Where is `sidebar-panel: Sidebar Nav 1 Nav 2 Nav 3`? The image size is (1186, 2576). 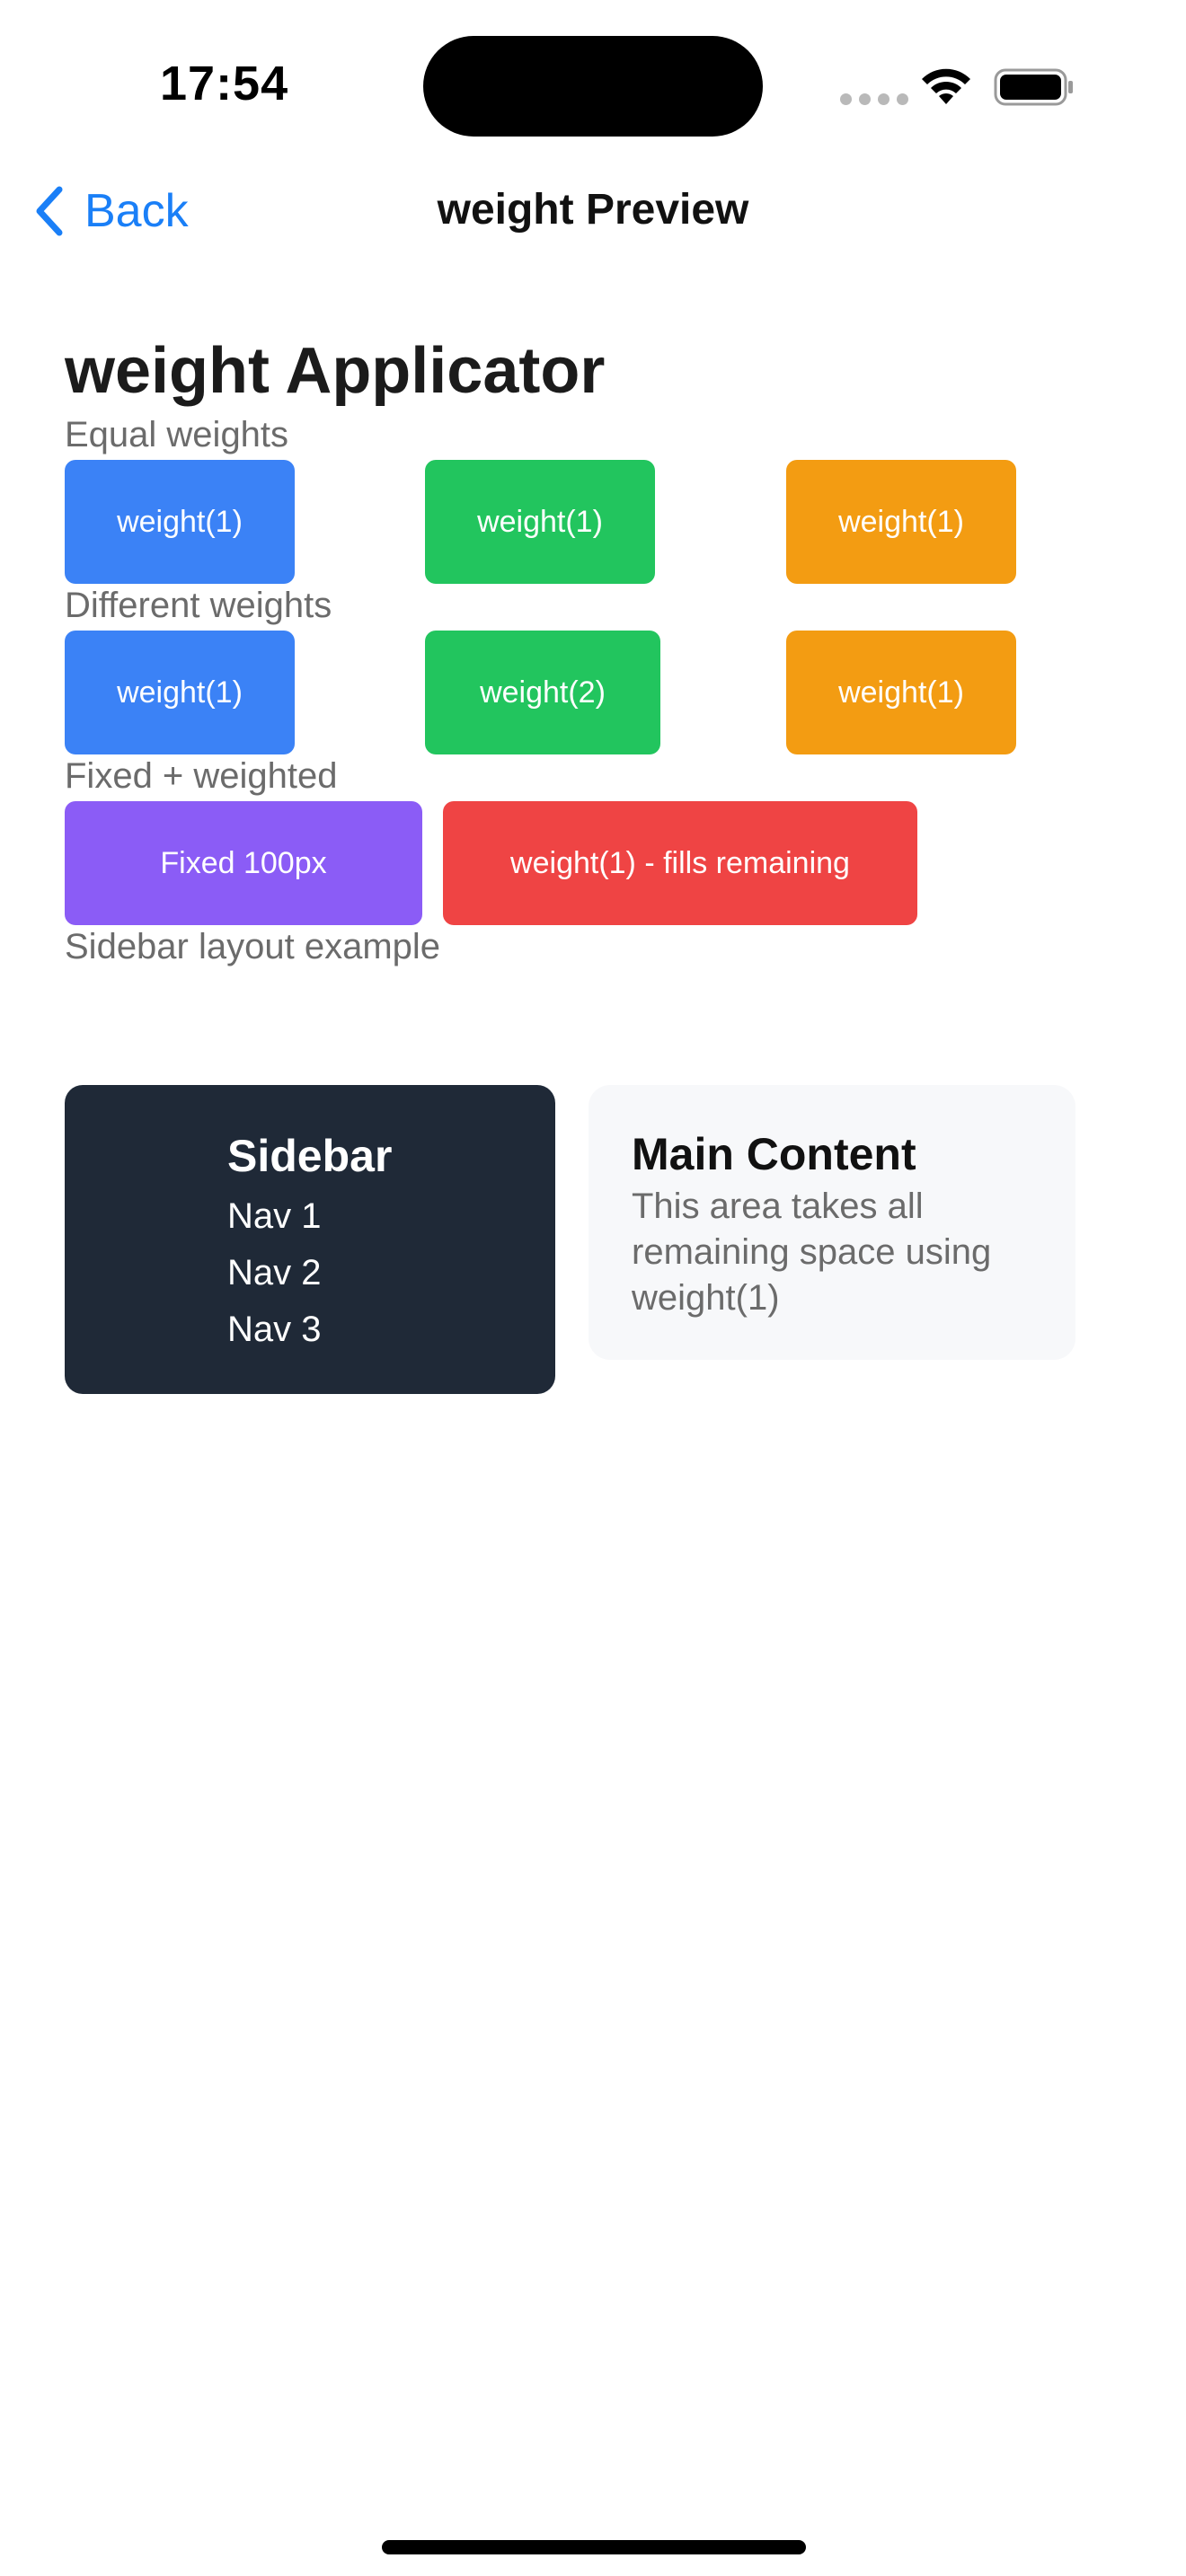 sidebar-panel: Sidebar Nav 1 Nav 2 Nav 3 is located at coordinates (310, 1239).